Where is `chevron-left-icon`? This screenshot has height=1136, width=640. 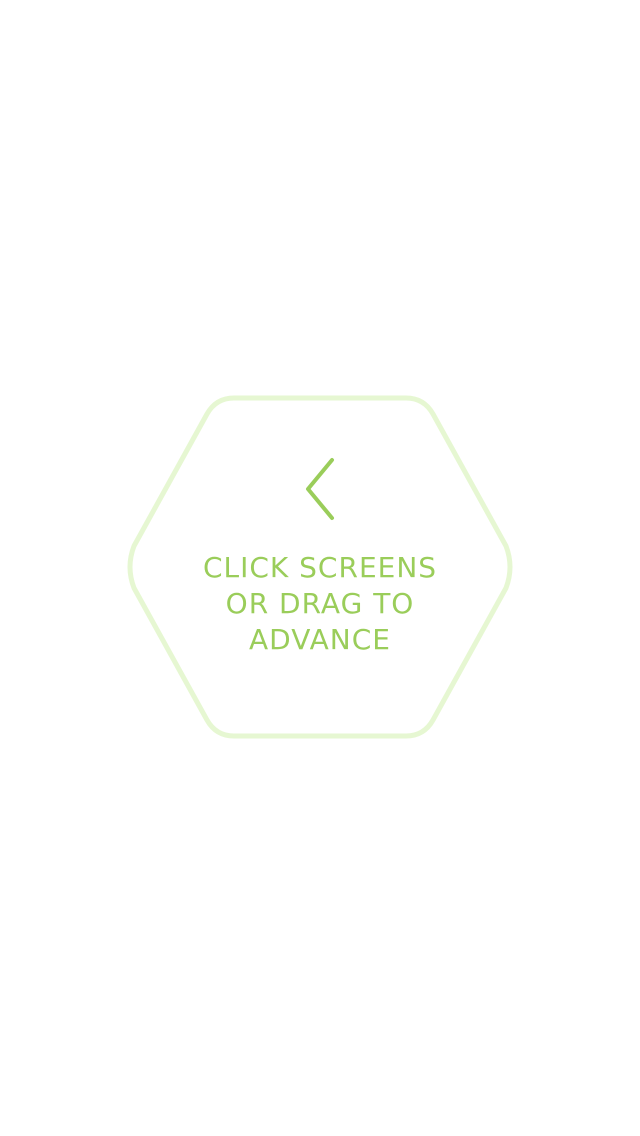
chevron-left-icon is located at coordinates (320, 489).